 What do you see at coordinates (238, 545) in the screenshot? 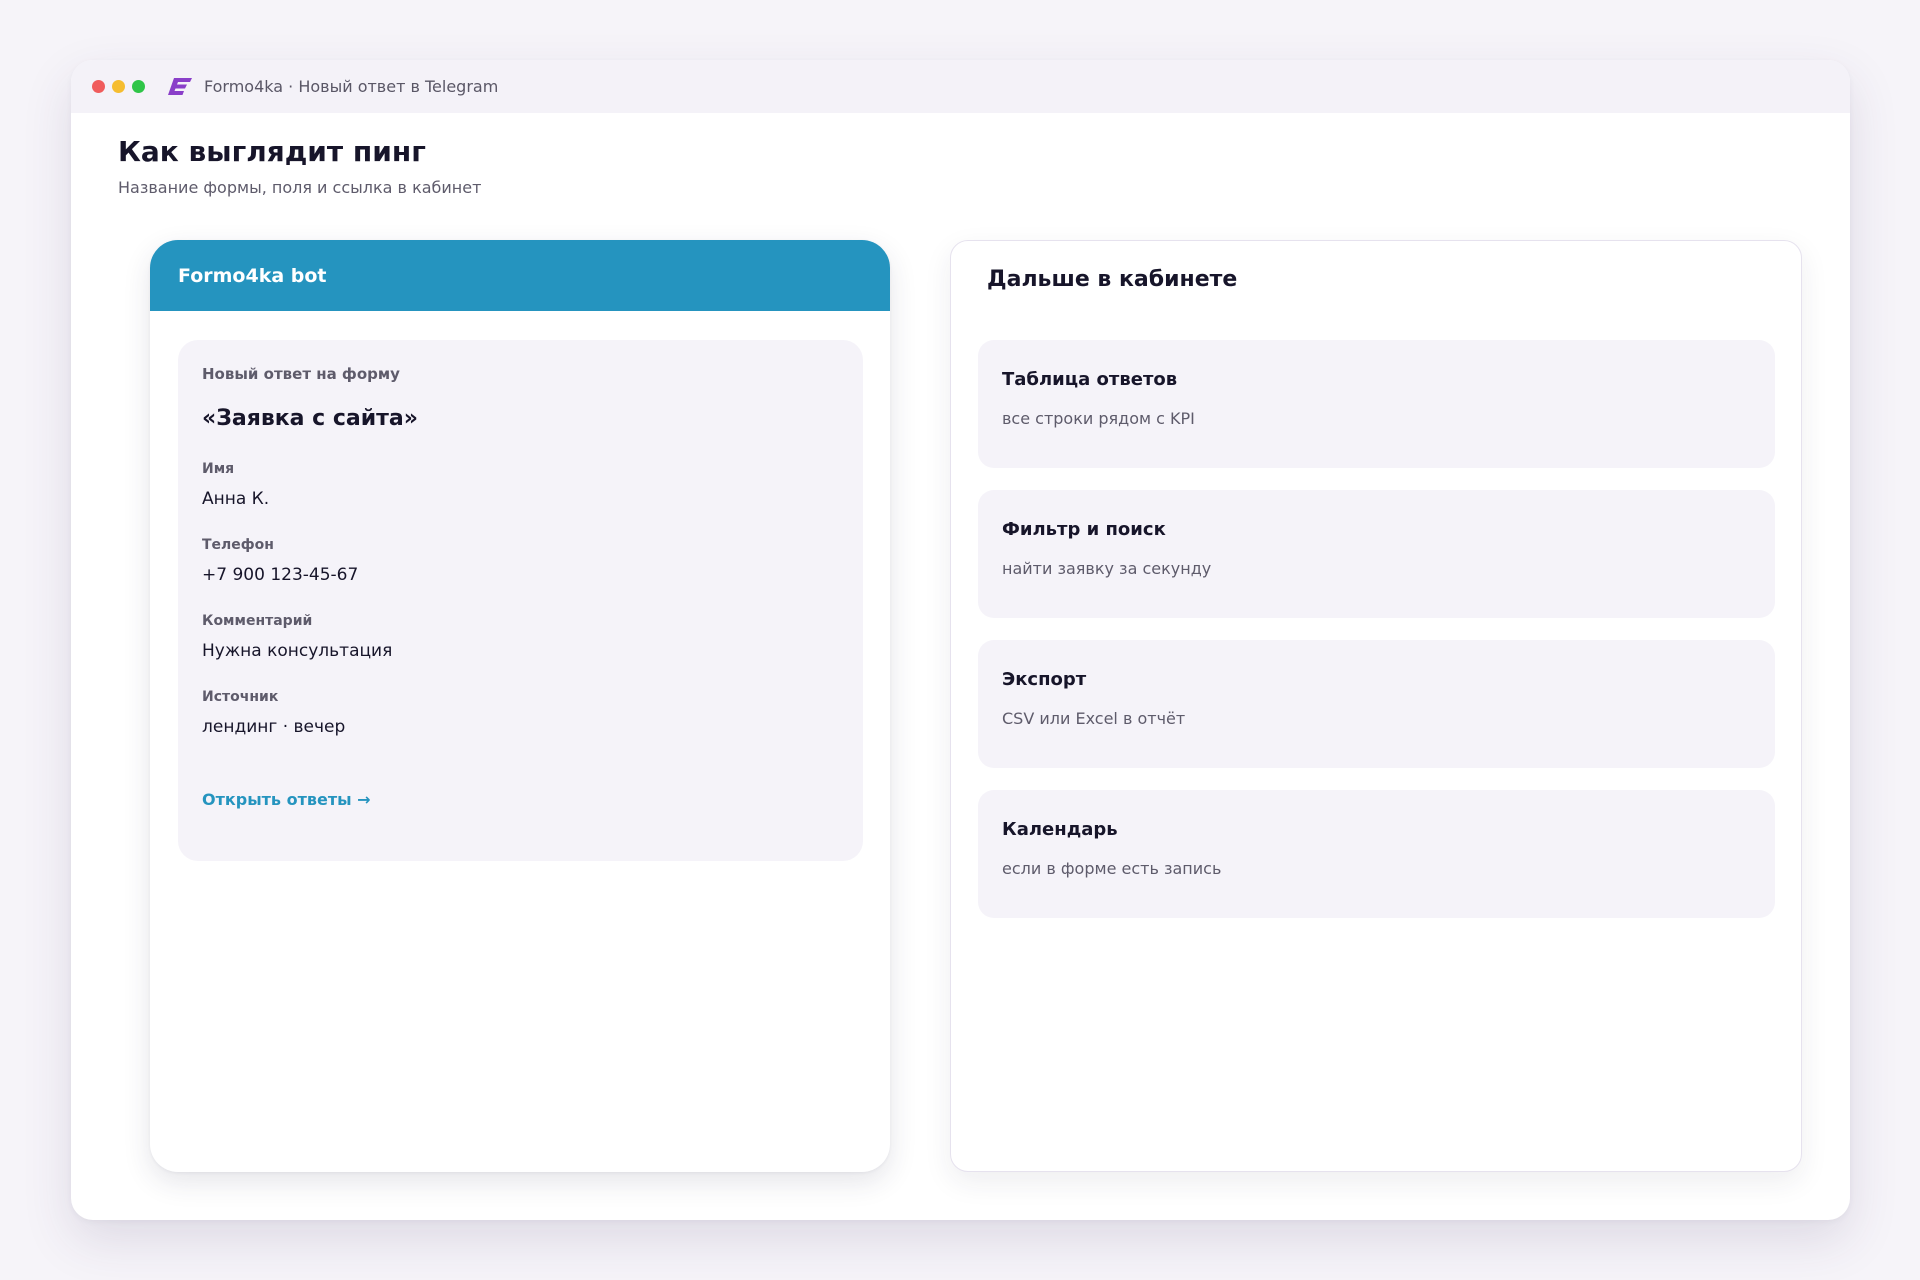
I see `field-label: Телефон` at bounding box center [238, 545].